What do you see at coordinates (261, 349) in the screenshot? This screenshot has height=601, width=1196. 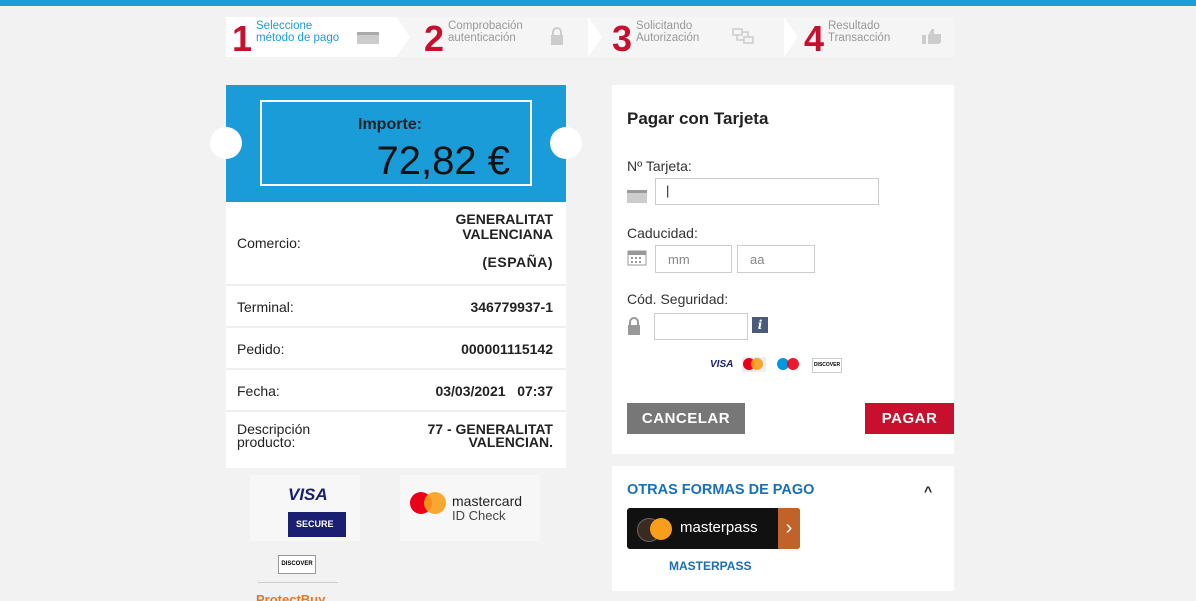 I see `order-label: Pedido:` at bounding box center [261, 349].